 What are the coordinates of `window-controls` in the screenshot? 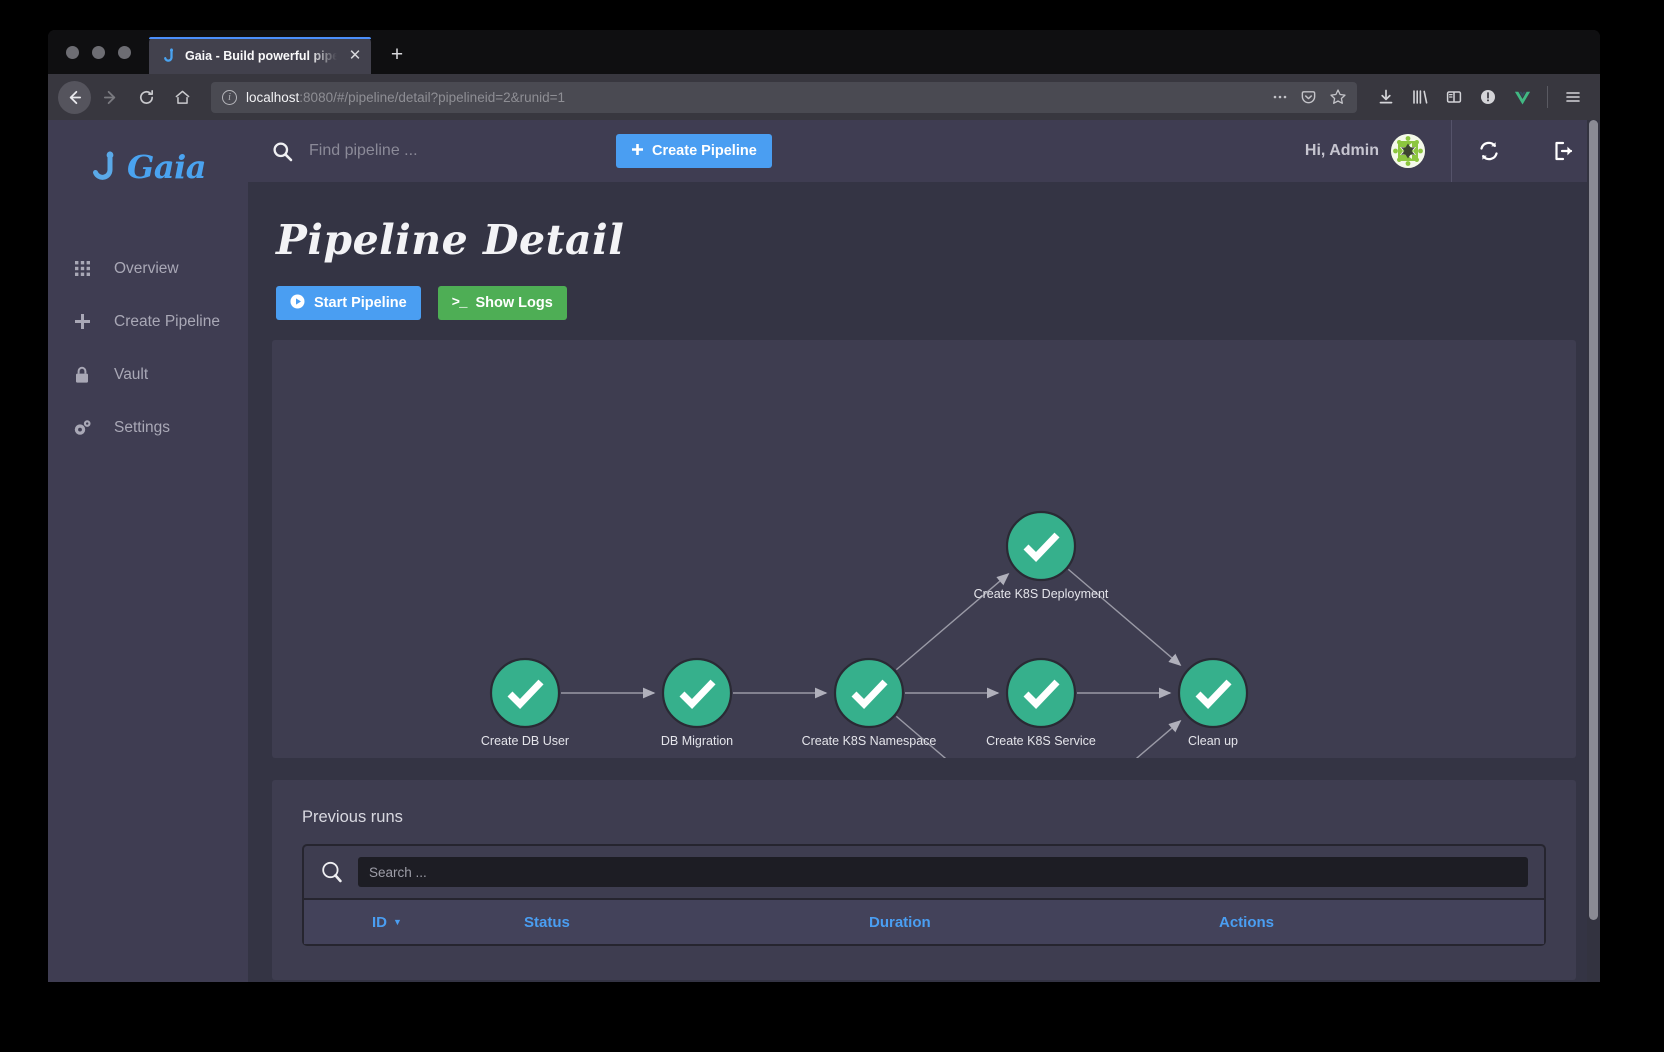 It's located at (101, 52).